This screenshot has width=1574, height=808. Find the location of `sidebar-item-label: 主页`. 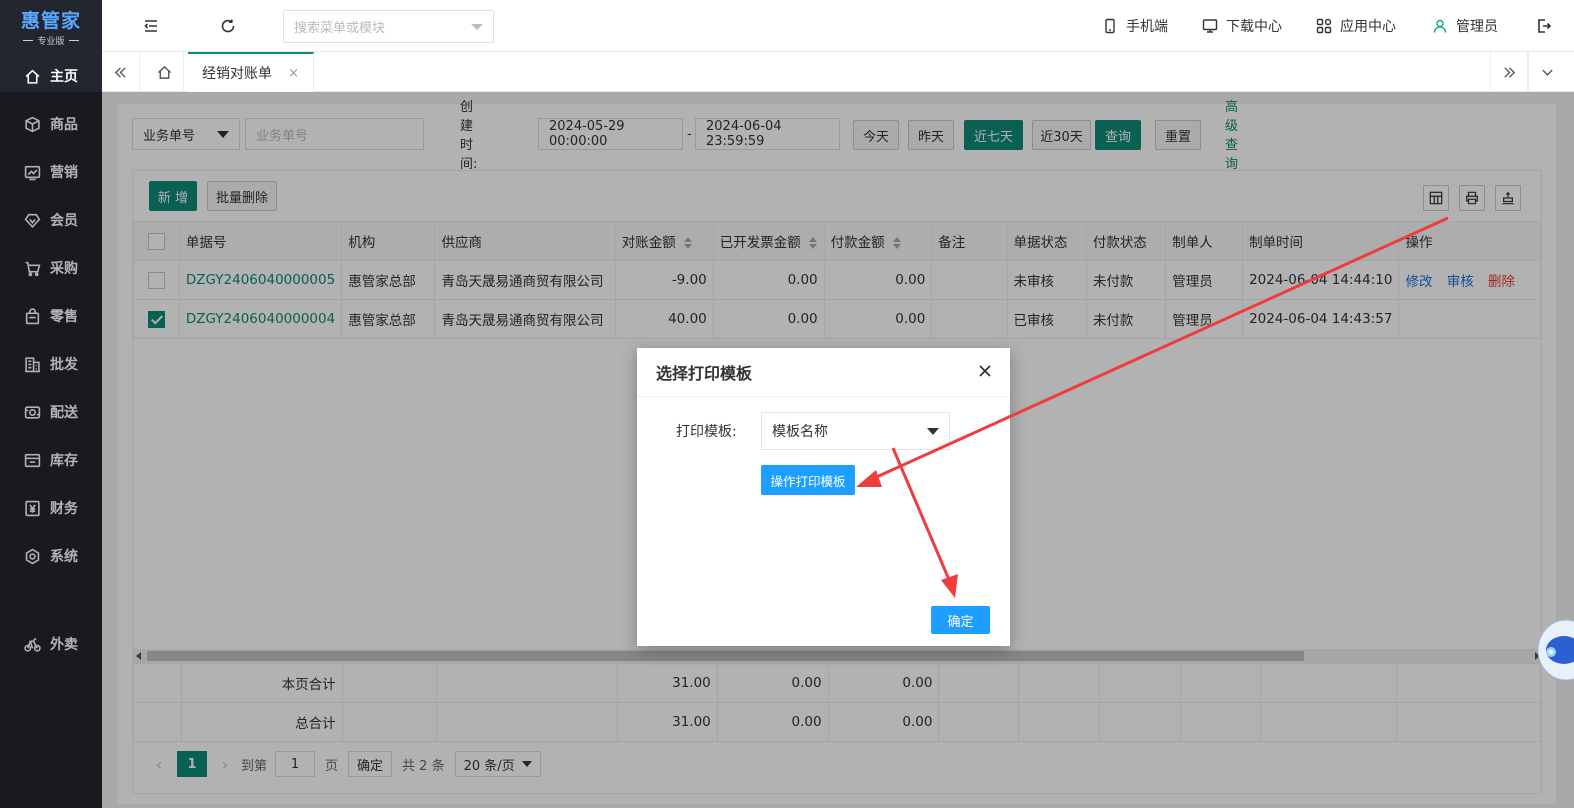

sidebar-item-label: 主页 is located at coordinates (64, 77).